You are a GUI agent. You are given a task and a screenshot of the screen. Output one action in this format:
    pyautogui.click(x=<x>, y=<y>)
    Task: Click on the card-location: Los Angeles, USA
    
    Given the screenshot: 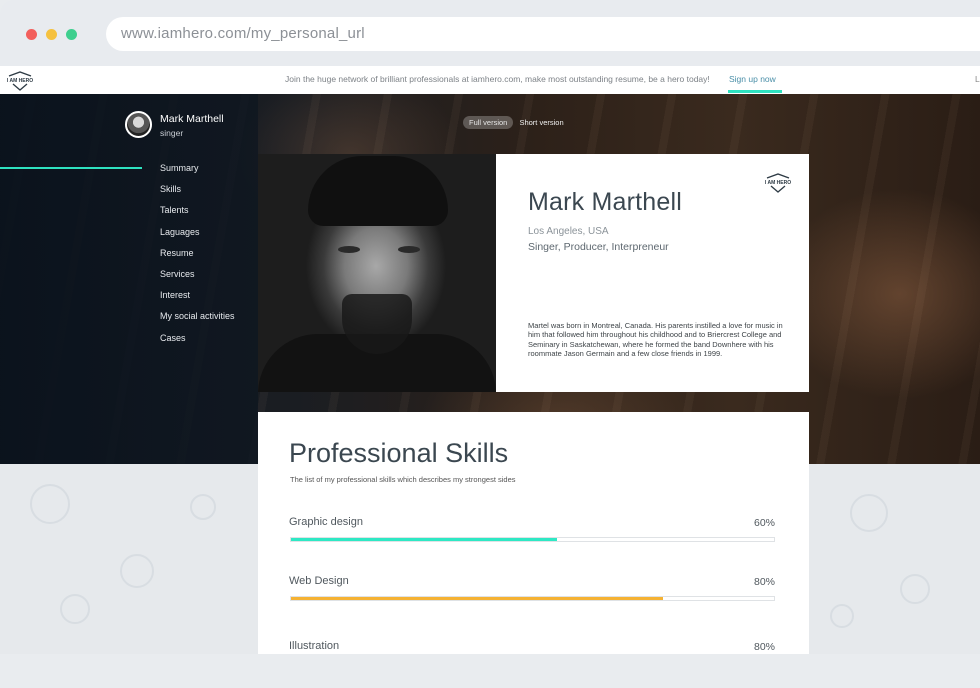 What is the action you would take?
    pyautogui.click(x=568, y=231)
    